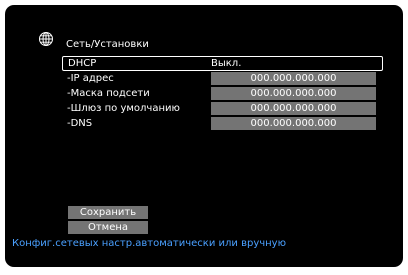  I want to click on save-button: Сохранить, so click(108, 212).